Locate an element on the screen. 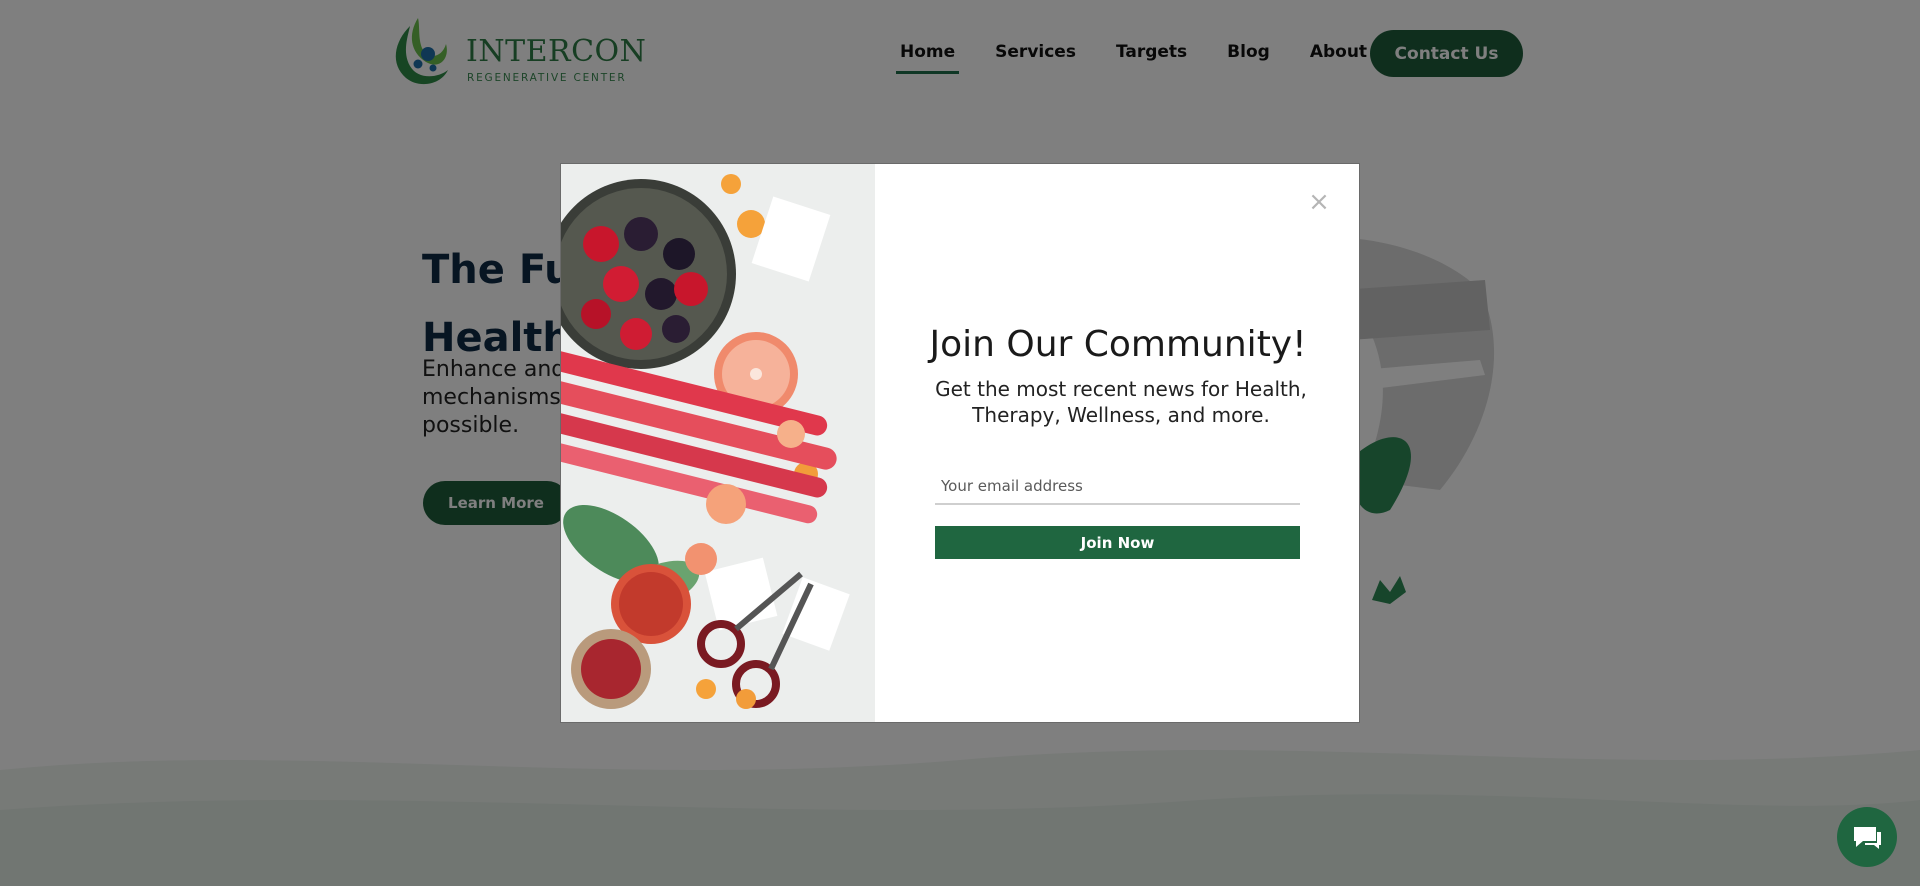  chat-icon is located at coordinates (1867, 838).